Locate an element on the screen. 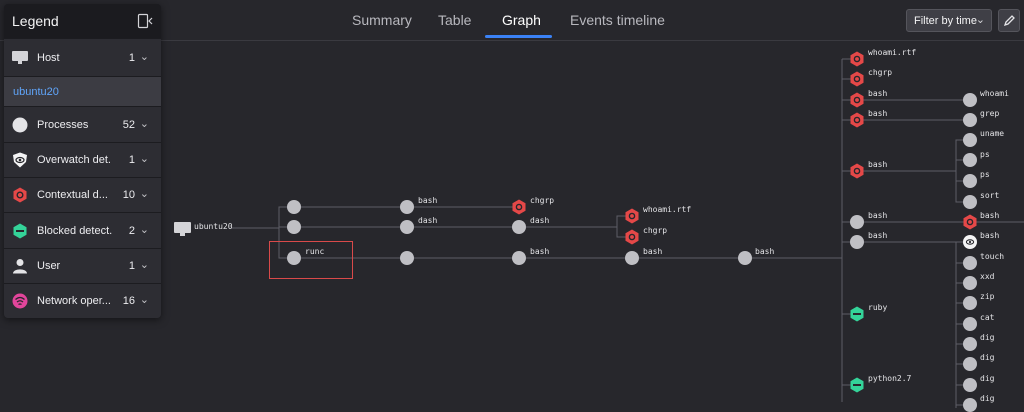  graph-node-overwatch is located at coordinates (970, 242).